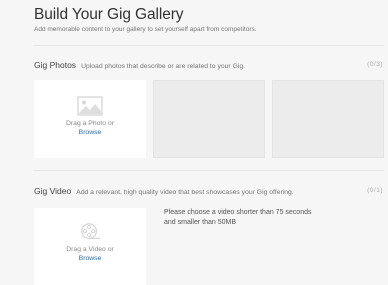 The image size is (388, 285). Describe the element at coordinates (55, 65) in the screenshot. I see `photos-section-title: Gig Photos` at that location.